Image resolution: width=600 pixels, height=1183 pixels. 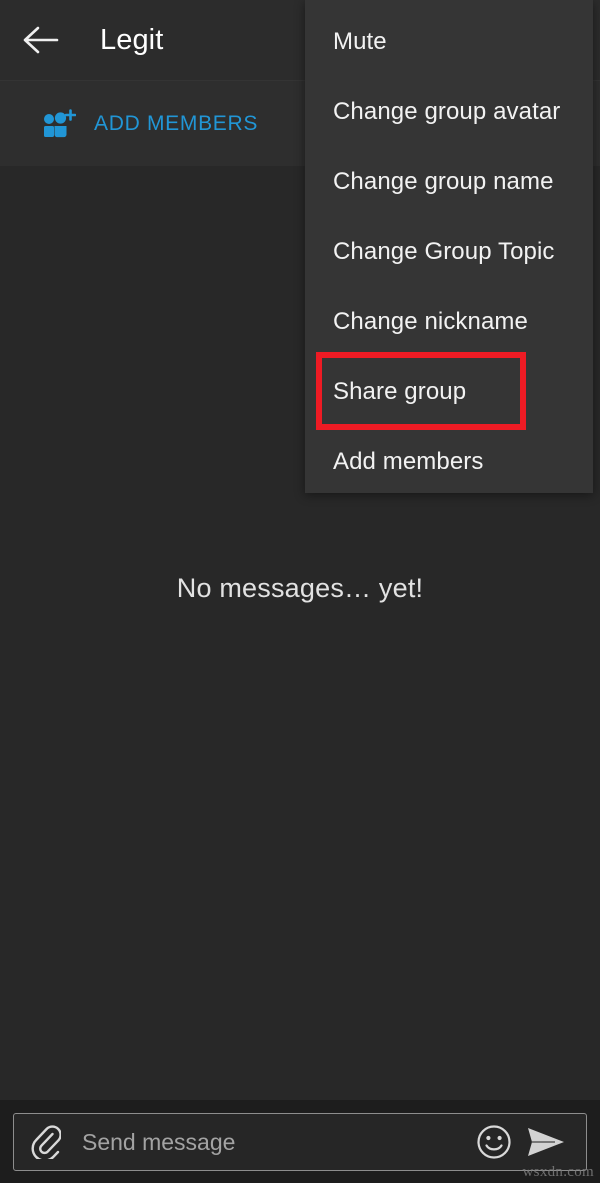 I want to click on paperclip-icon, so click(x=46, y=1142).